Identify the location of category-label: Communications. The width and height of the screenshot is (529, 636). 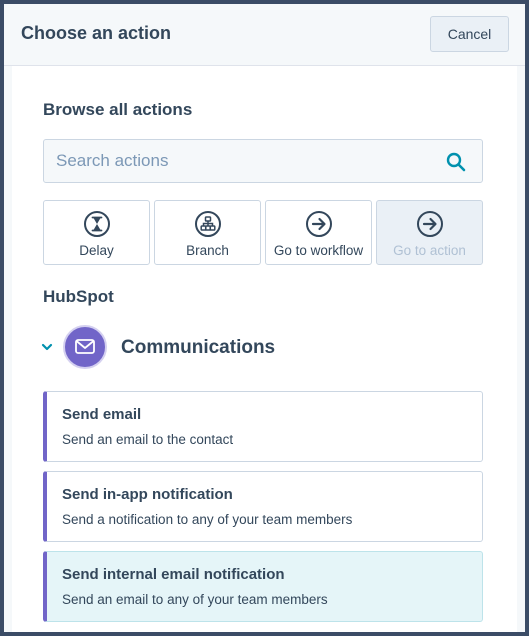
(198, 347).